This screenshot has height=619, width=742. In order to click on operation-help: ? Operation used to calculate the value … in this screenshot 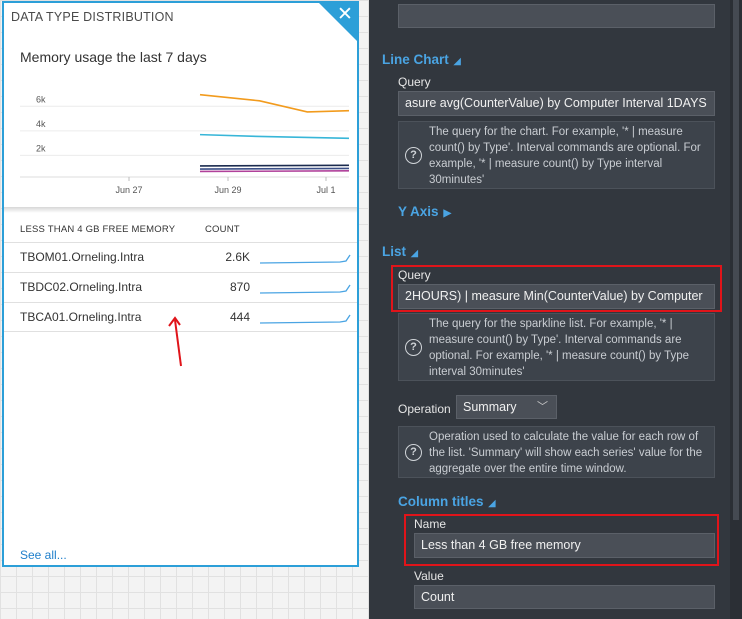, I will do `click(556, 452)`.